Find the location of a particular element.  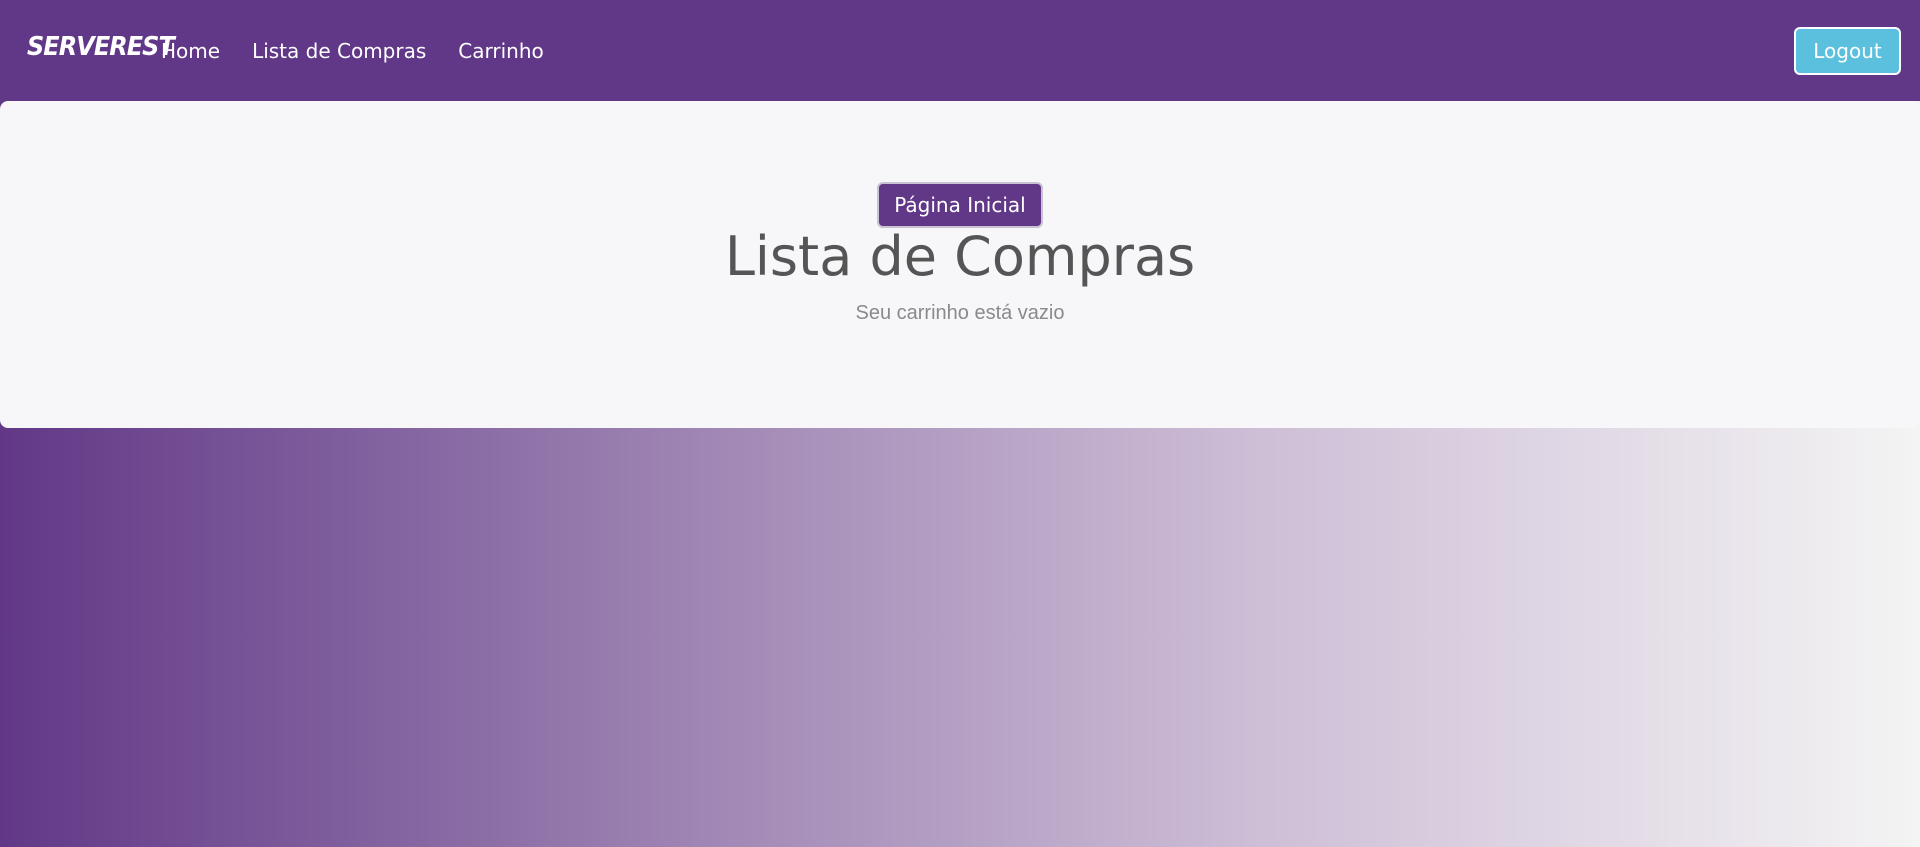

page-title: Lista de Compras is located at coordinates (960, 256).